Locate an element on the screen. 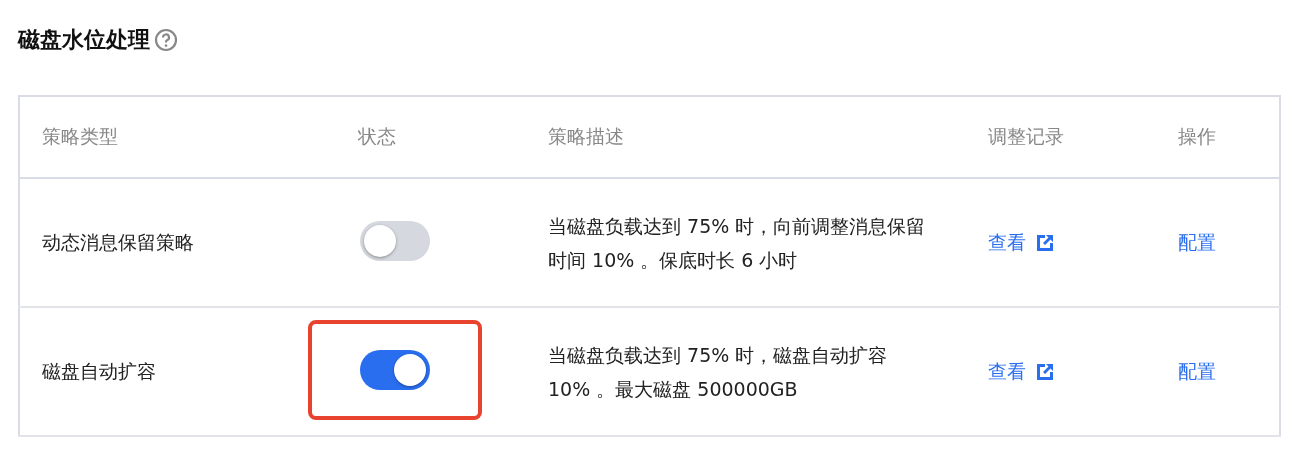 Image resolution: width=1308 pixels, height=454 pixels. description-text: 当磁盘负载达到 75% 时，向前调整消息保留时间 10% 。保底时长 6 小时 is located at coordinates (737, 243).